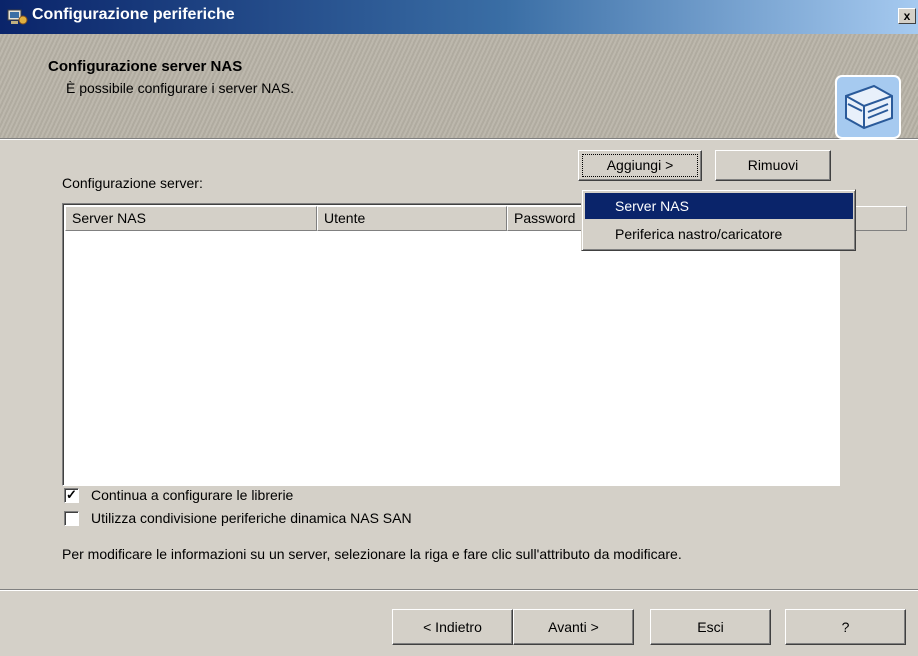  I want to click on footer-separator, so click(459, 590).